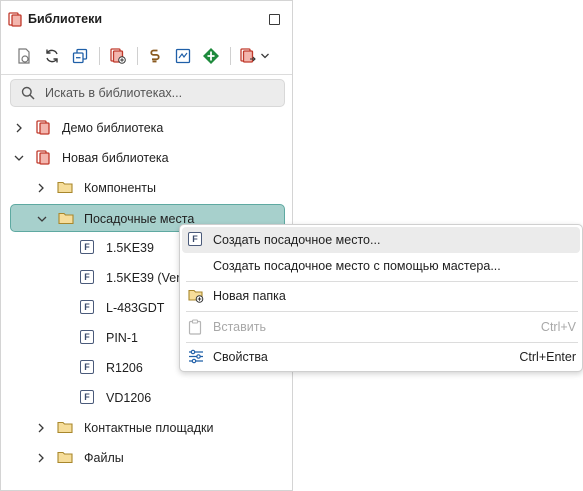 Image resolution: width=583 pixels, height=491 pixels. What do you see at coordinates (381, 357) in the screenshot?
I see `menu-properties: Свойства Ctrl+Enter` at bounding box center [381, 357].